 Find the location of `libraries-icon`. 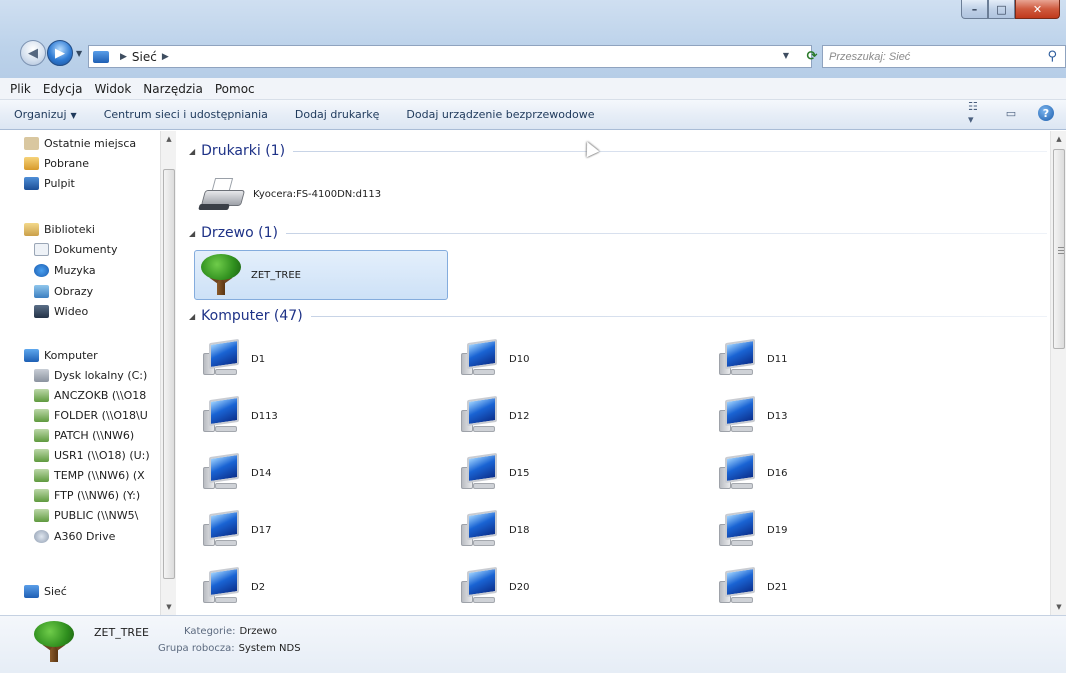

libraries-icon is located at coordinates (31, 229).